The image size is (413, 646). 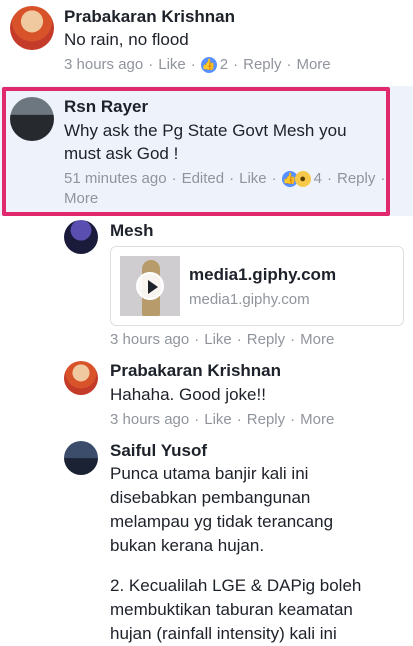 I want to click on gif-thumbnail, so click(x=150, y=286).